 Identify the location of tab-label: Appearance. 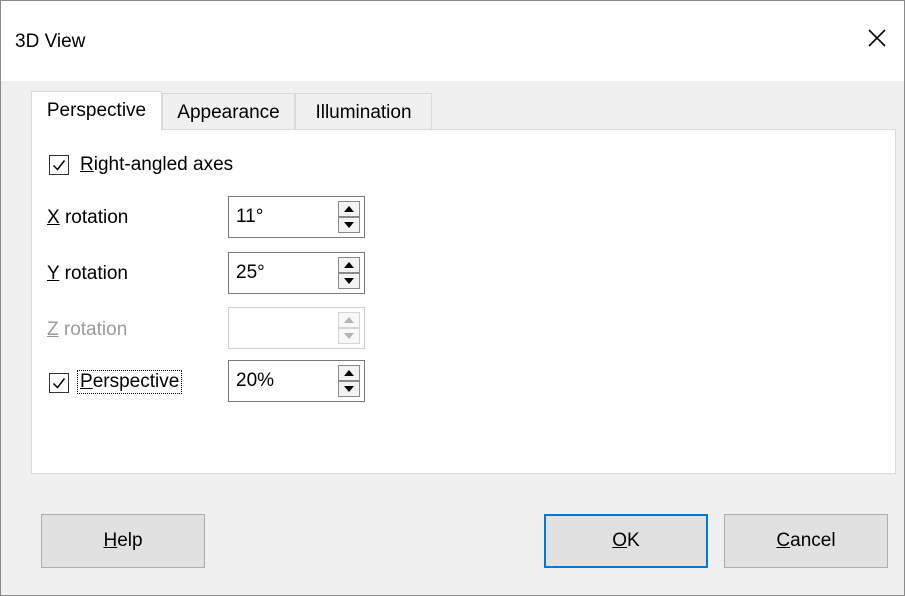
(228, 112).